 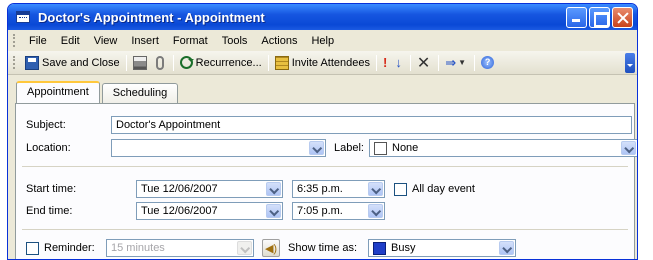 I want to click on end-time-select: 7:05 p.m., so click(x=338, y=211).